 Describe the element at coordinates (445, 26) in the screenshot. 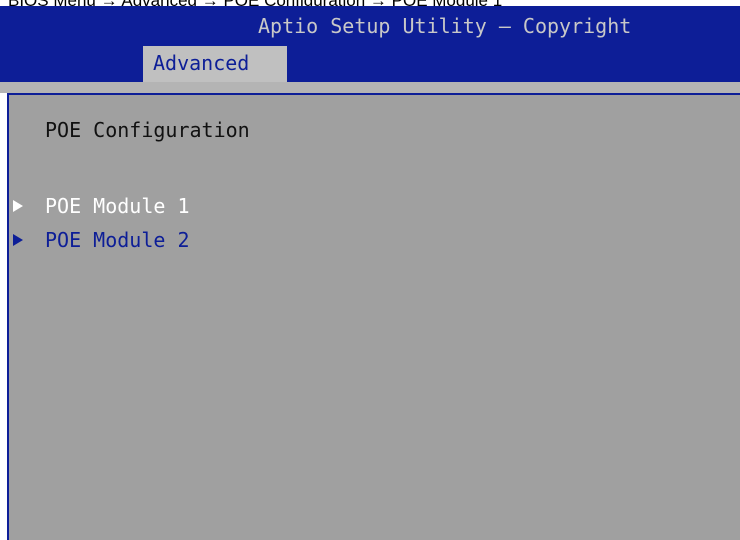

I see `utility-title: Aptio Setup Utility – Copyright` at that location.